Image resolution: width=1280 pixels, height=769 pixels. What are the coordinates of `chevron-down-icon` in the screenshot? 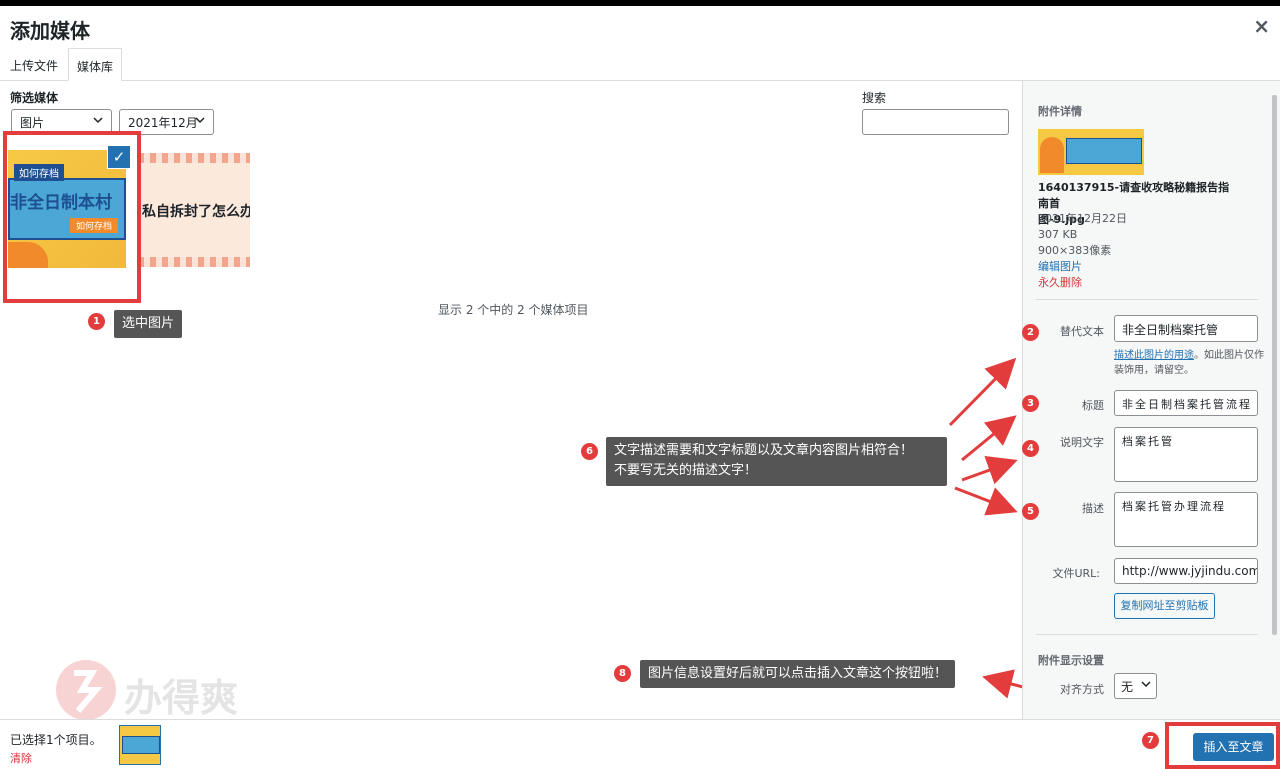 It's located at (1146, 685).